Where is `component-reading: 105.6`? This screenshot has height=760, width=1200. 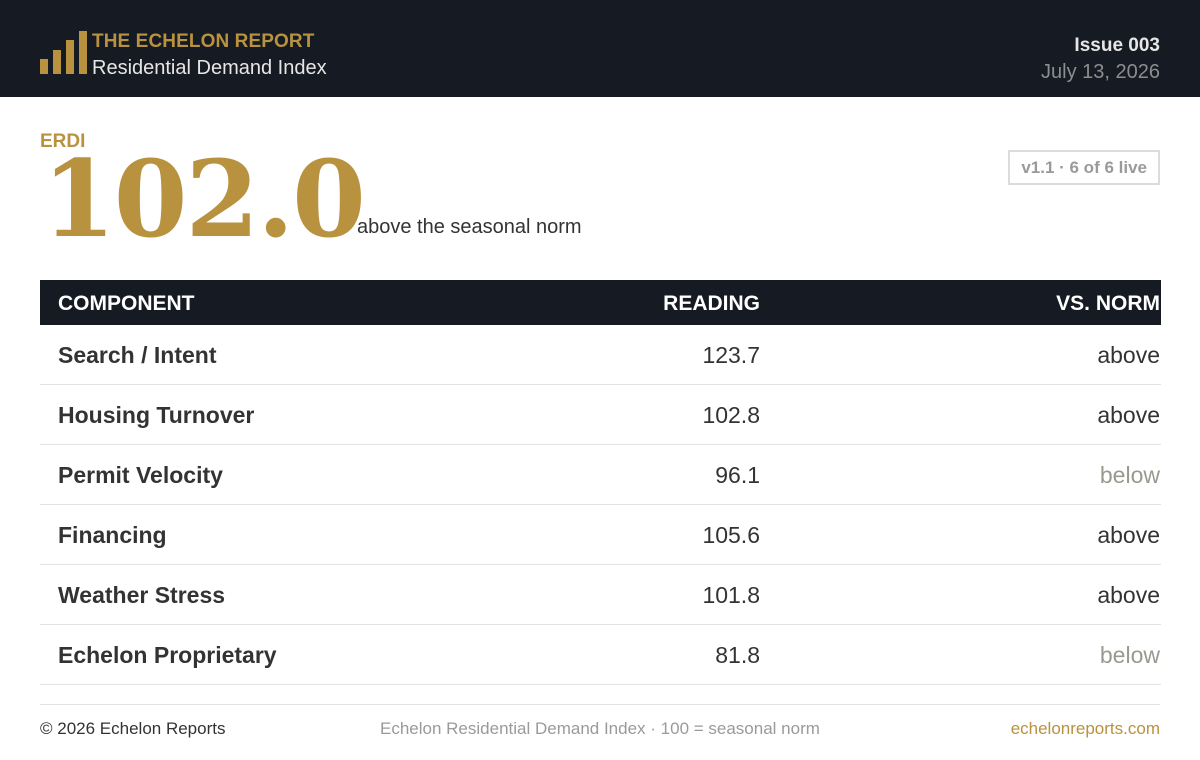
component-reading: 105.6 is located at coordinates (731, 535).